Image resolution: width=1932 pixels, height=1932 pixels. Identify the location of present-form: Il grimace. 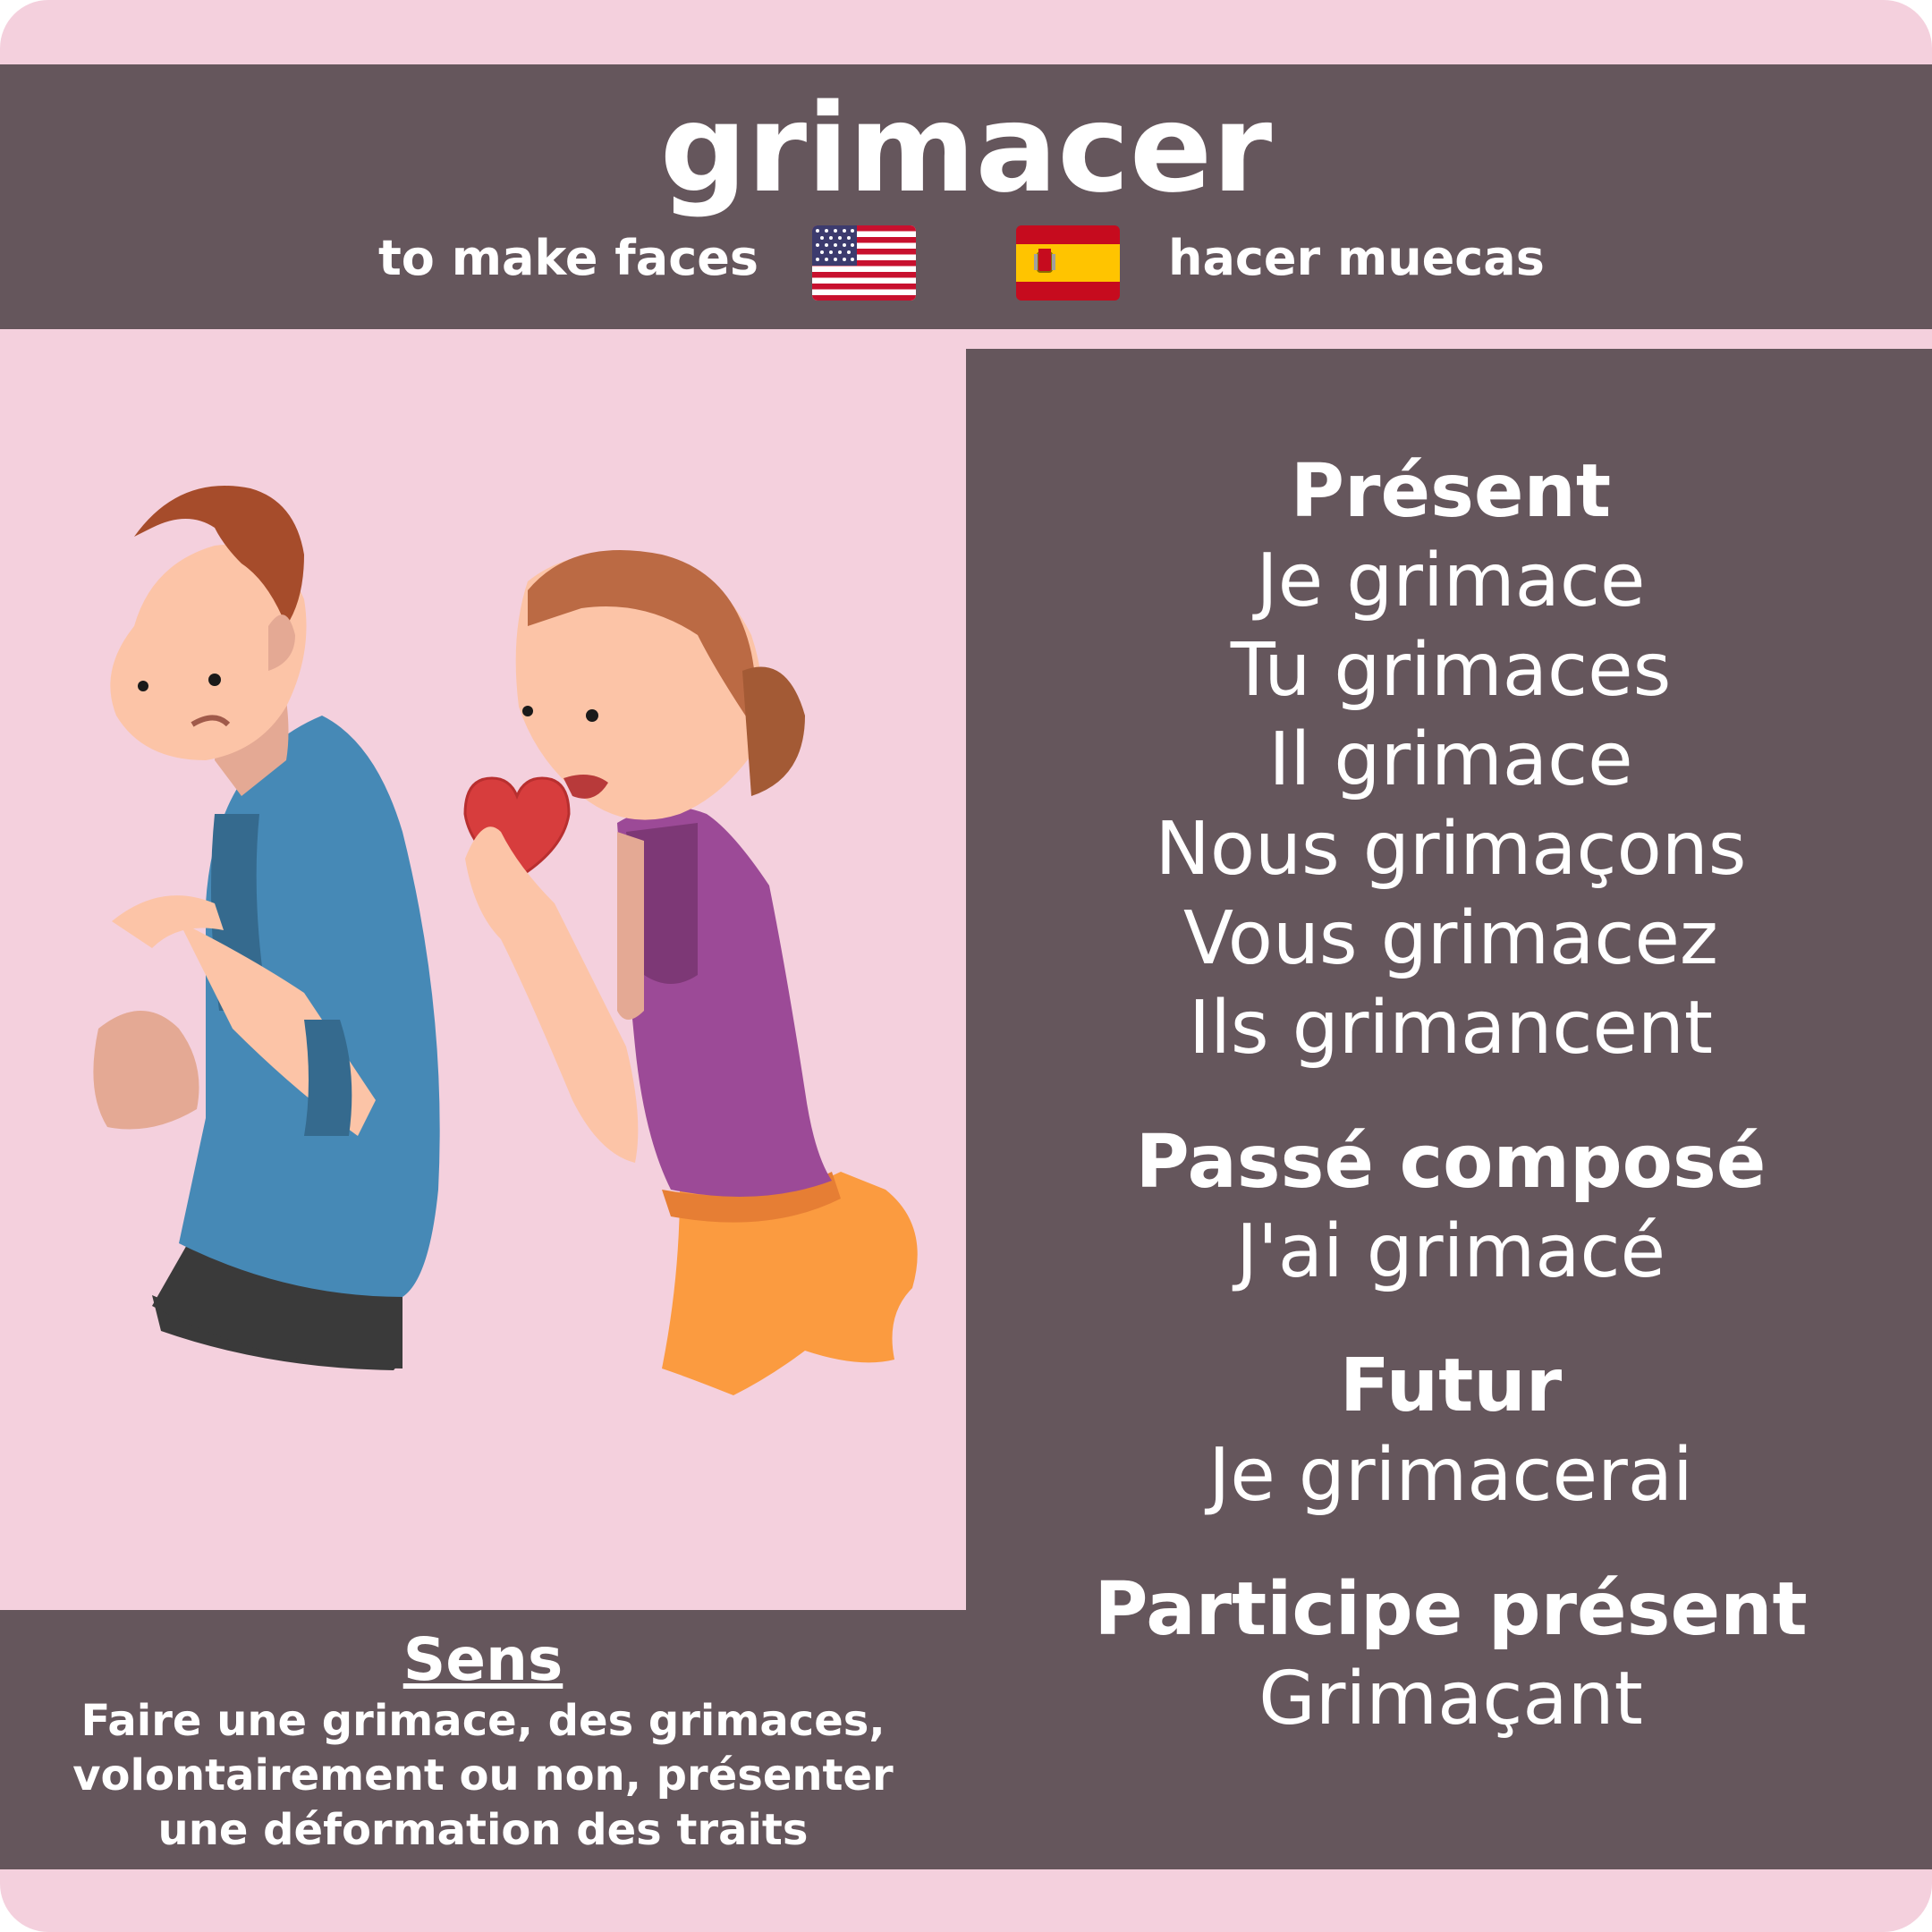
(1450, 759).